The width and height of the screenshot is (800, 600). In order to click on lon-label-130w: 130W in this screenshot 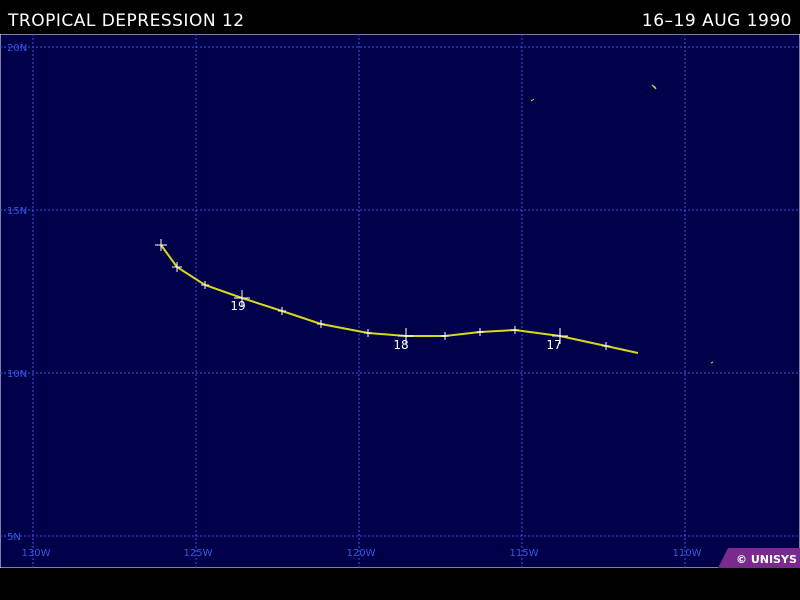, I will do `click(36, 553)`.